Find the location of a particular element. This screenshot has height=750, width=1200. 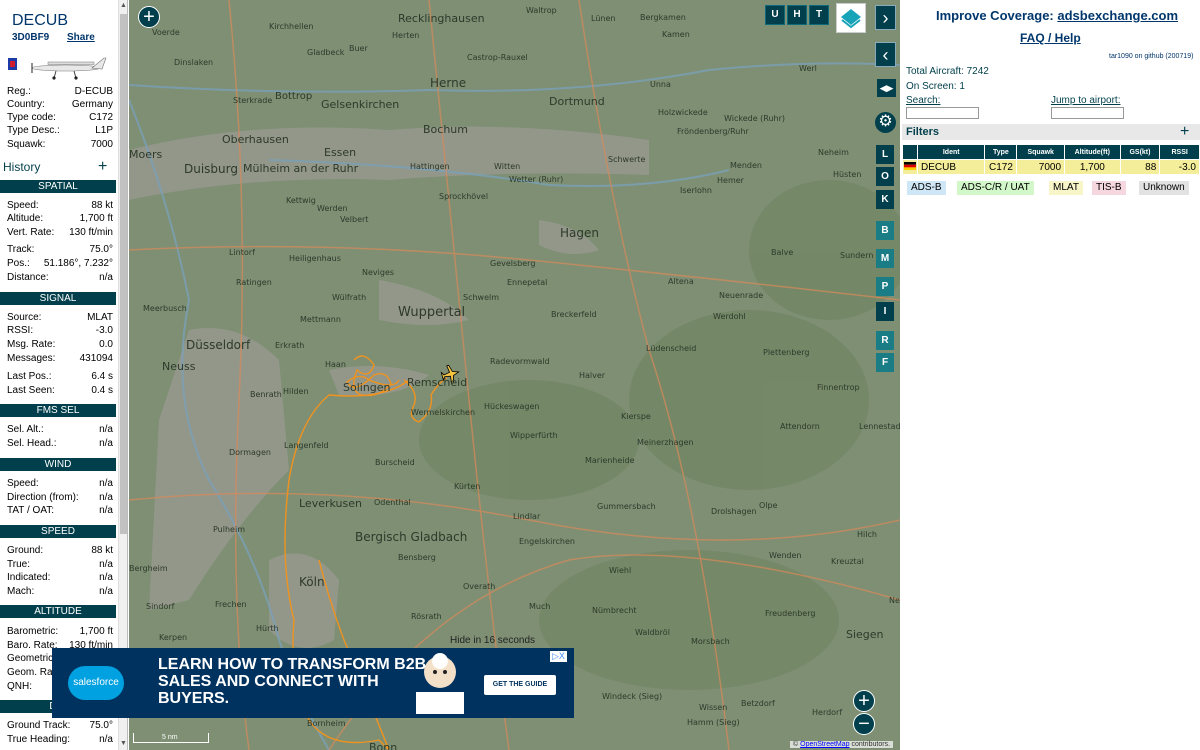

swap-arrows-icon: ◀▶ is located at coordinates (886, 88).